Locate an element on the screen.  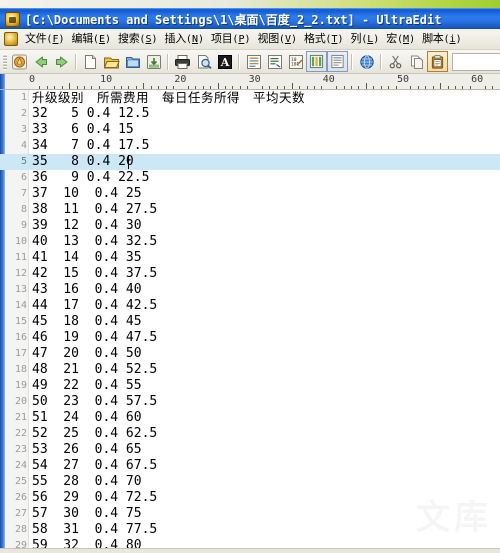
toolbar-drag-handle is located at coordinates (5, 61).